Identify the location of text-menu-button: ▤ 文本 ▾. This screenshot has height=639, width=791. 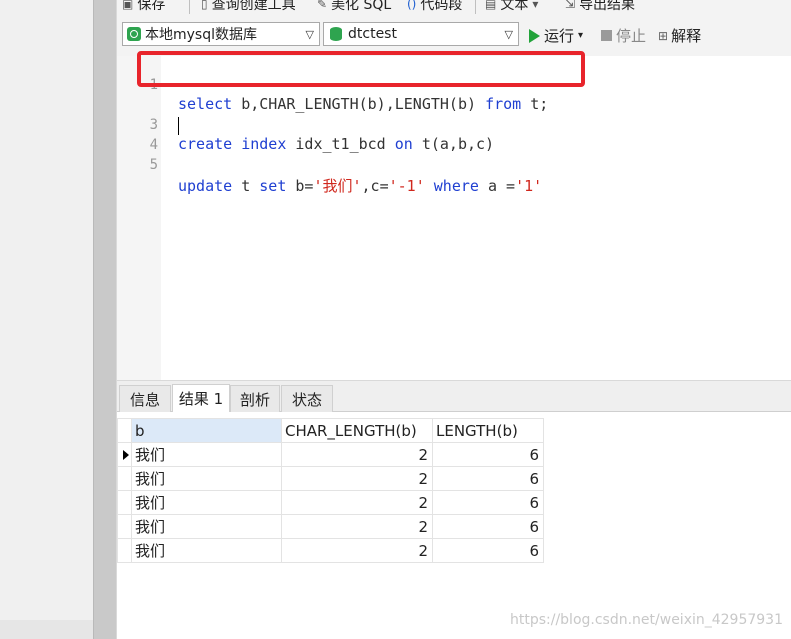
(511, 7).